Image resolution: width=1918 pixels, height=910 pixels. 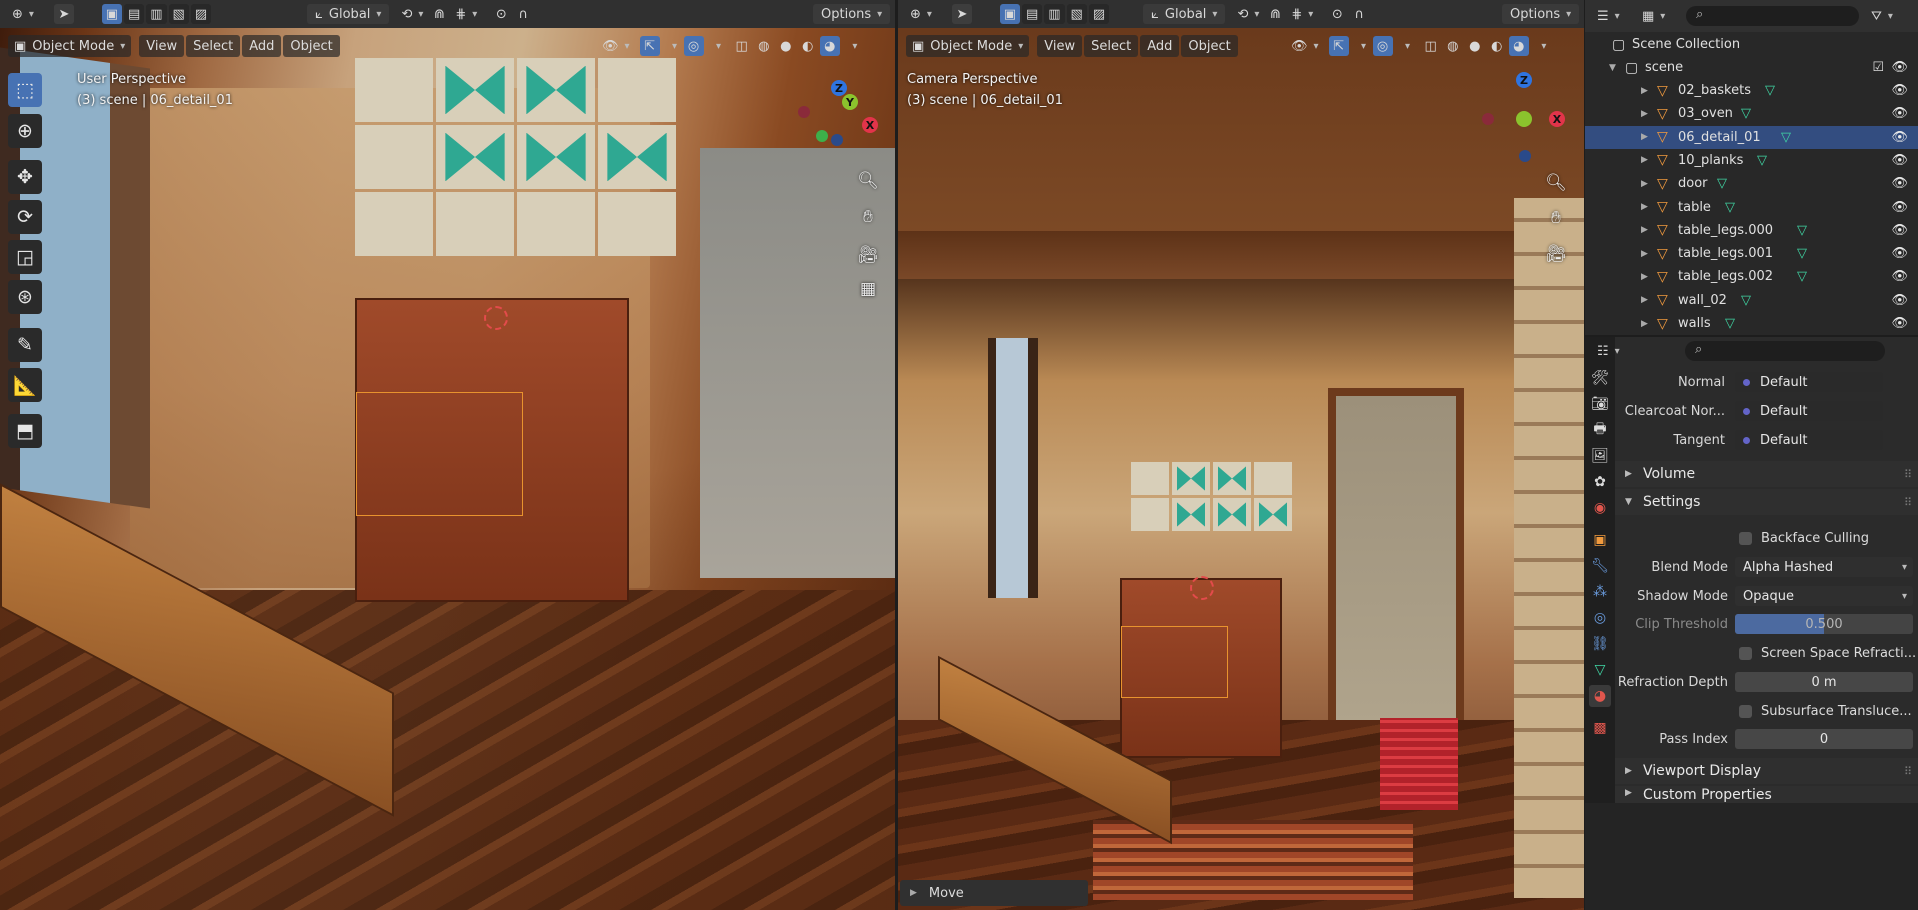 What do you see at coordinates (693, 46) in the screenshot?
I see `overlays-toggle: ◎` at bounding box center [693, 46].